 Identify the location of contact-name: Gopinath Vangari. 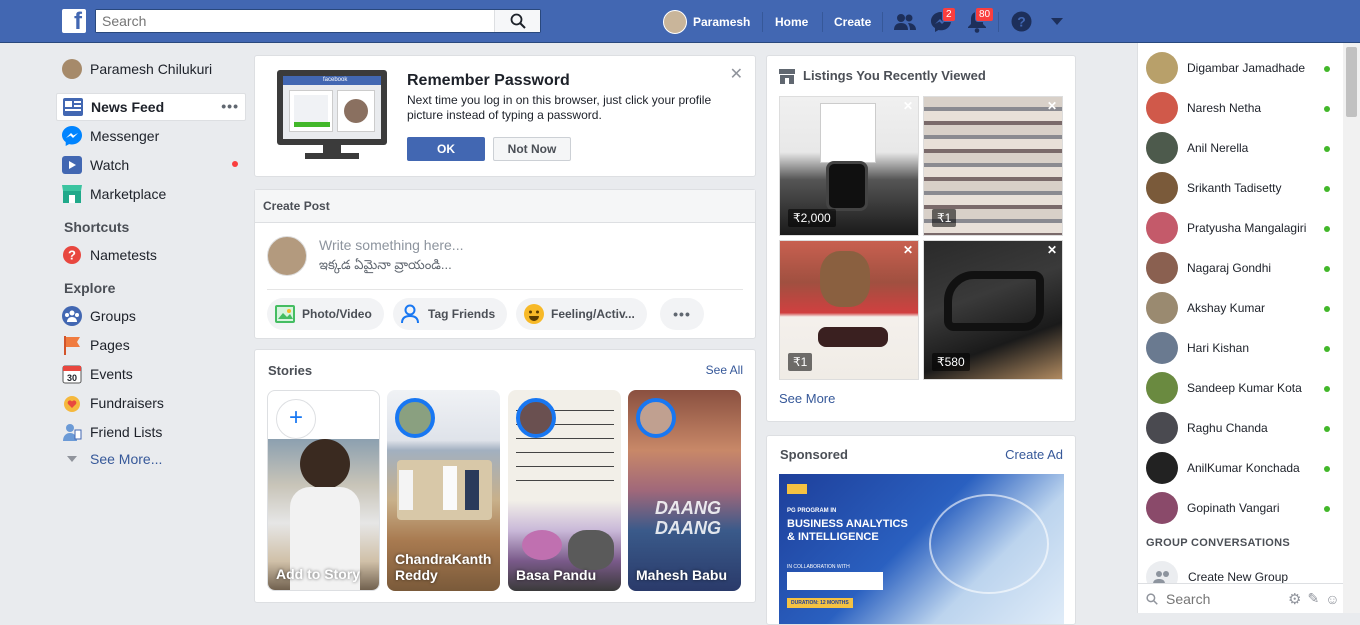
(1233, 508).